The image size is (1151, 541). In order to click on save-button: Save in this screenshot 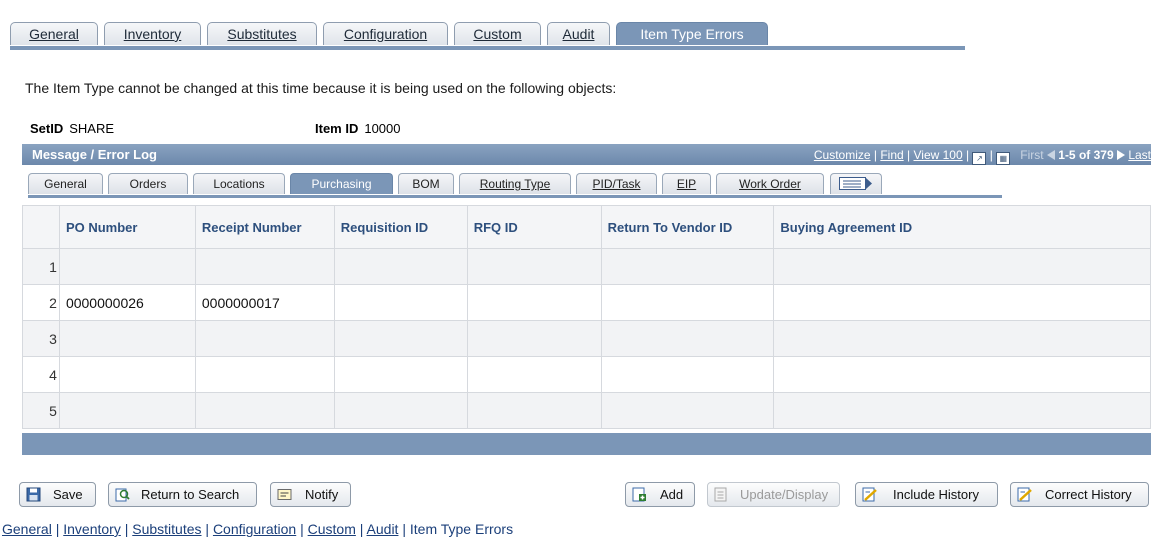, I will do `click(57, 494)`.